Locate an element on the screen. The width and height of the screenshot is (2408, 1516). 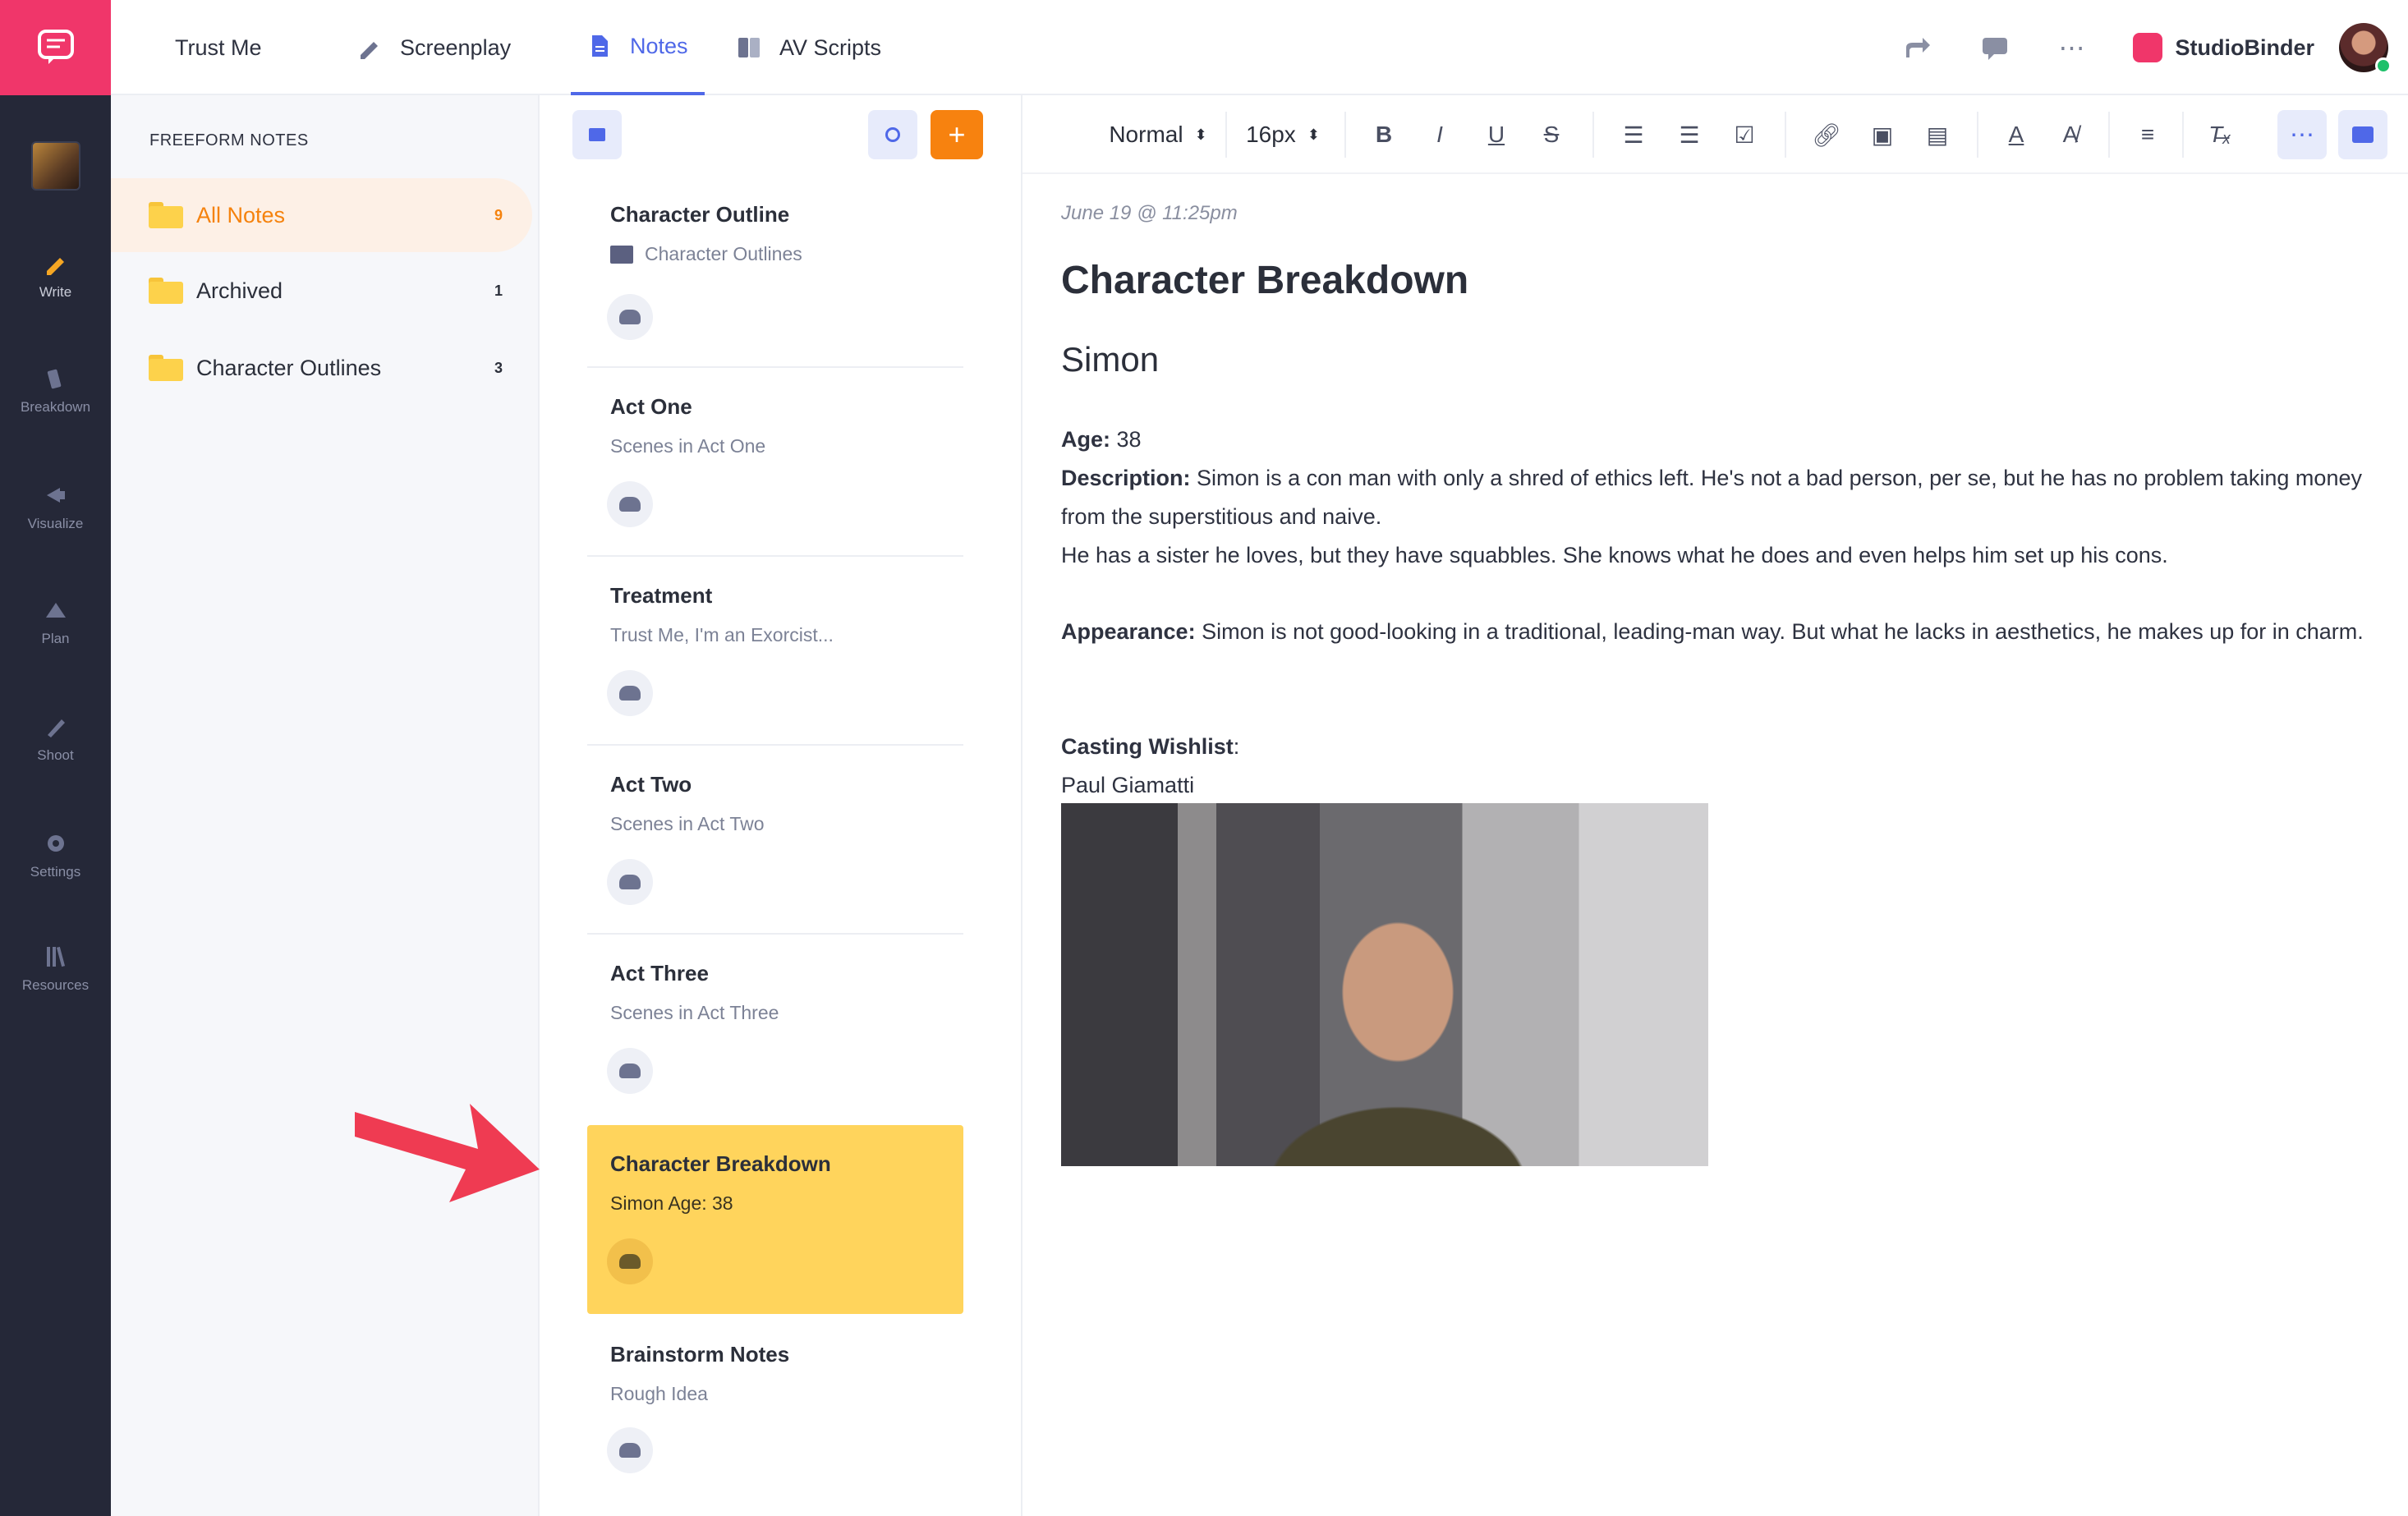
note-card: Character Outline Character Outlines is located at coordinates (775, 272).